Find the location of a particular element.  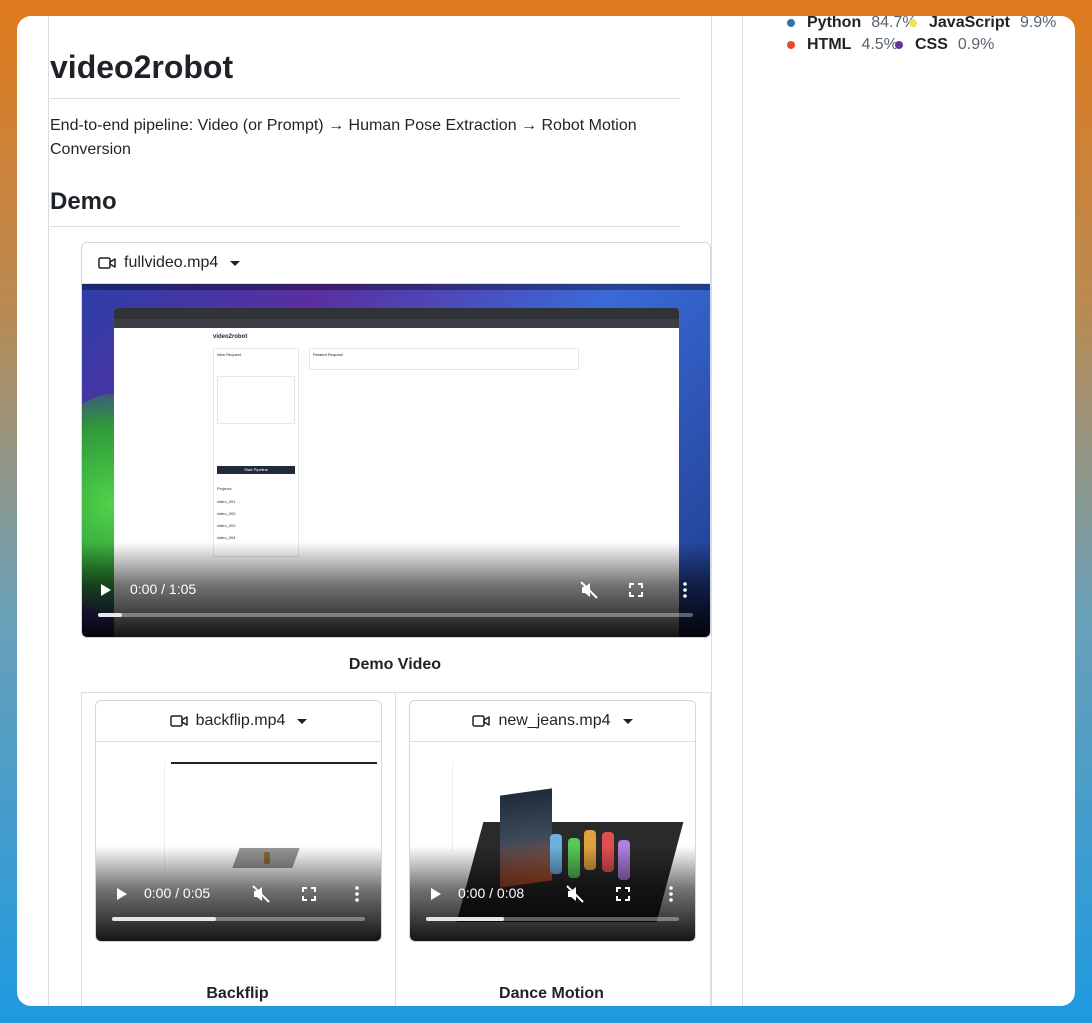

demo-video-caption: Demo Video is located at coordinates (395, 664).